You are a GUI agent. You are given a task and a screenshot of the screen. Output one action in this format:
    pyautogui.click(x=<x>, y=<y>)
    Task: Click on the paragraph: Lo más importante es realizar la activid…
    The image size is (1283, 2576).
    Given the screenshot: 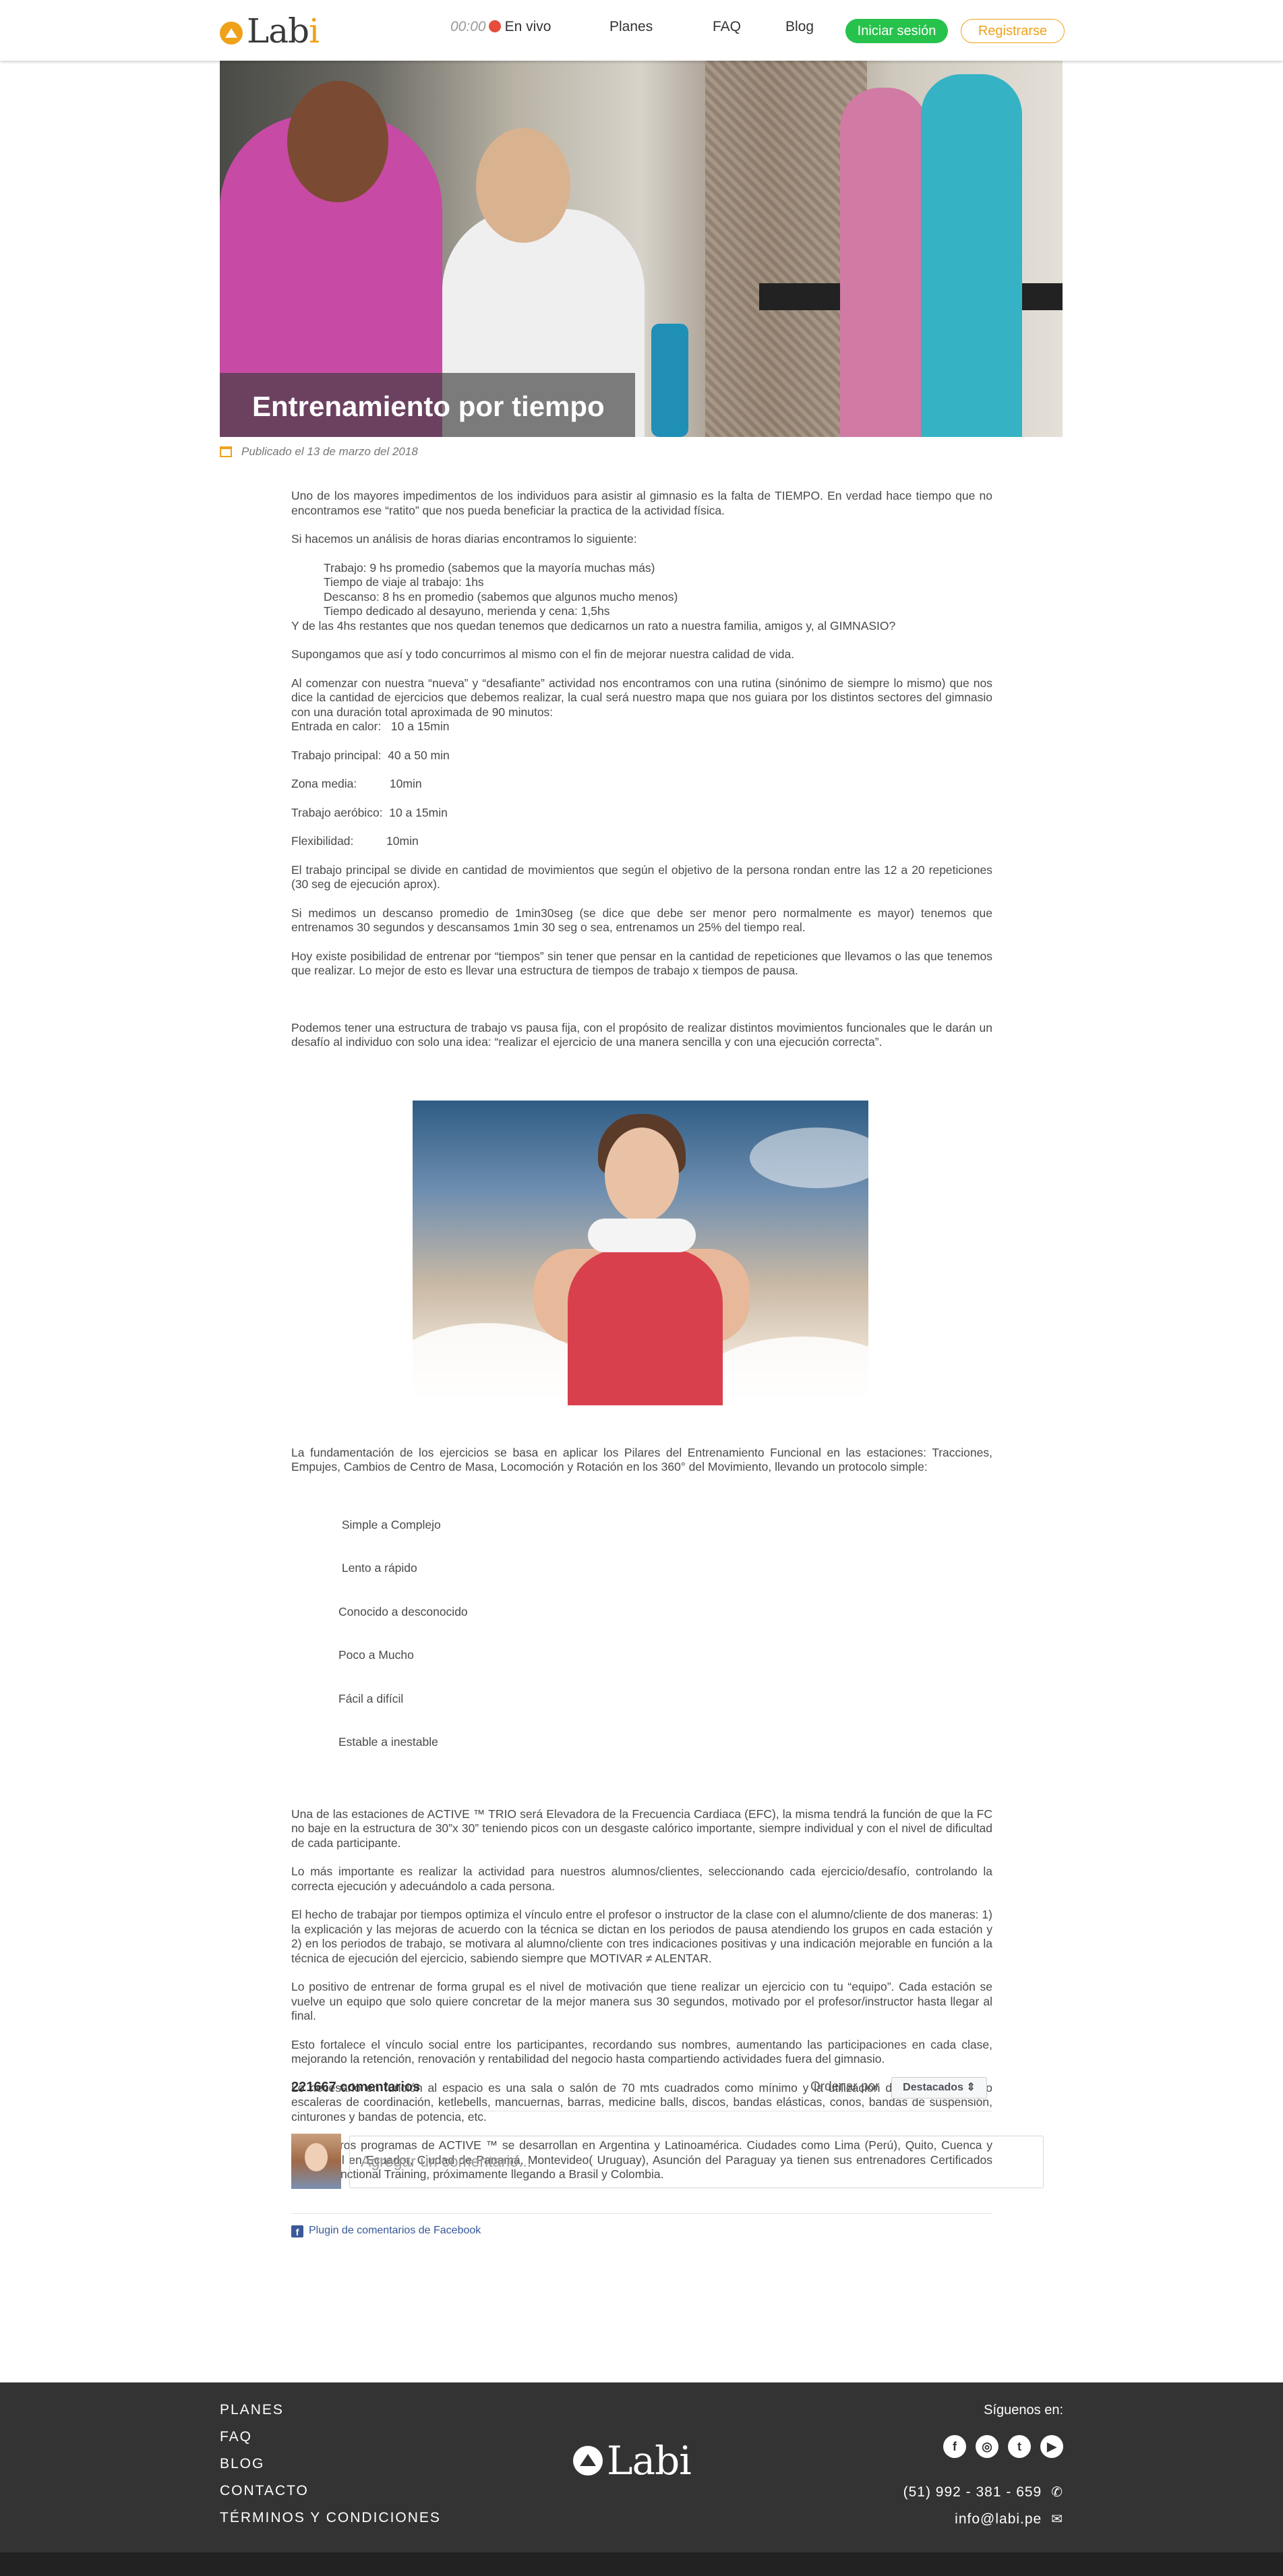 What is the action you would take?
    pyautogui.click(x=641, y=1879)
    